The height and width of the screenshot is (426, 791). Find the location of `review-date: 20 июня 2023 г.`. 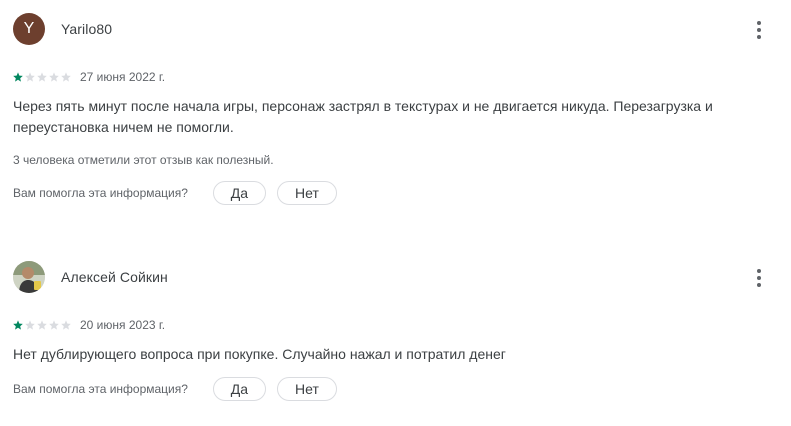

review-date: 20 июня 2023 г. is located at coordinates (123, 325).